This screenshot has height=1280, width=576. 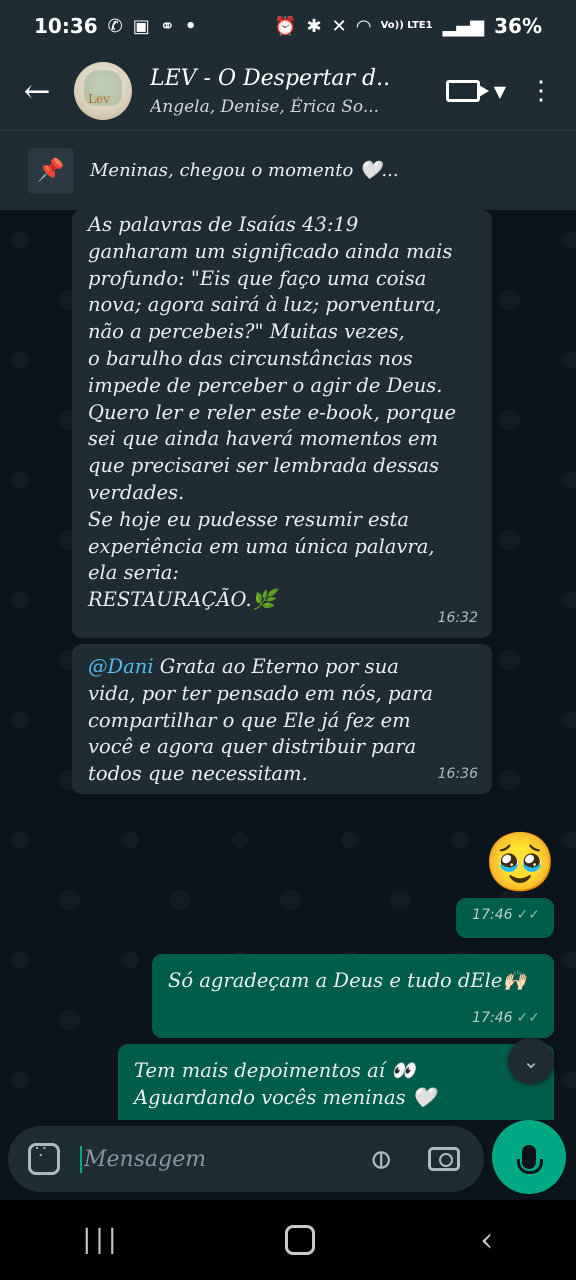 I want to click on message-time: 16:32, so click(x=457, y=618).